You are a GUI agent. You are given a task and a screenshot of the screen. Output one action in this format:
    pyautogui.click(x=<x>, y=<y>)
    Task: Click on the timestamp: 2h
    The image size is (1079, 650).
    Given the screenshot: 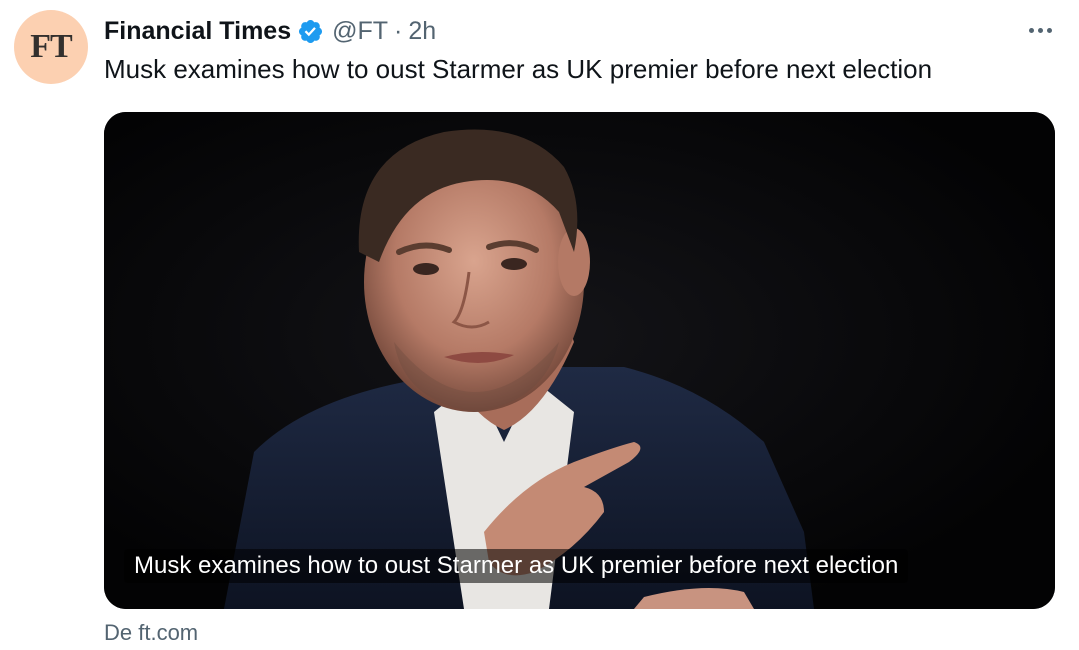 What is the action you would take?
    pyautogui.click(x=422, y=31)
    